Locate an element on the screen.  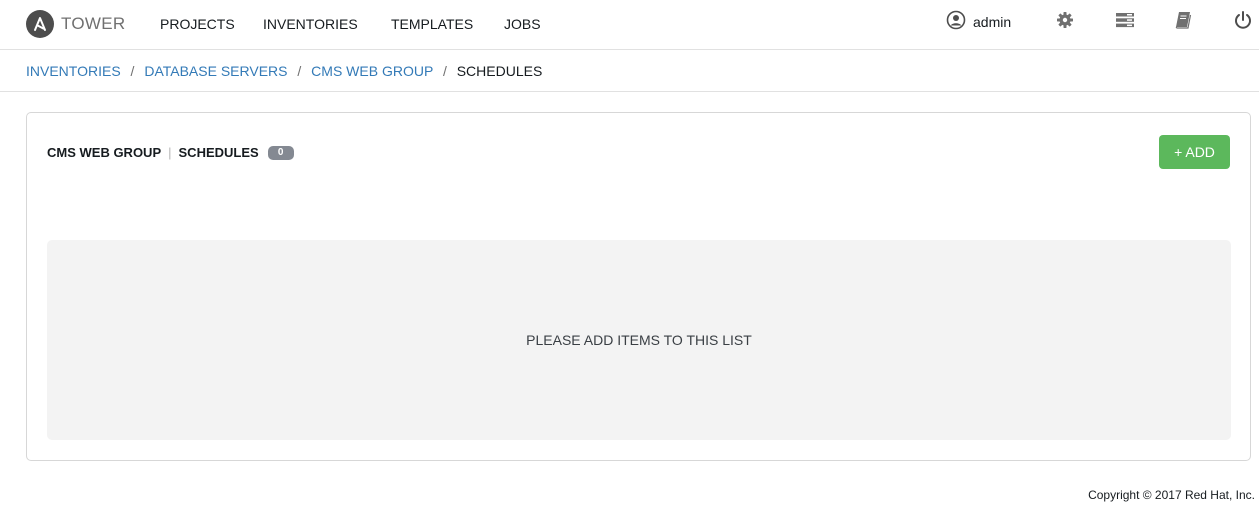
book-icon is located at coordinates (1183, 22).